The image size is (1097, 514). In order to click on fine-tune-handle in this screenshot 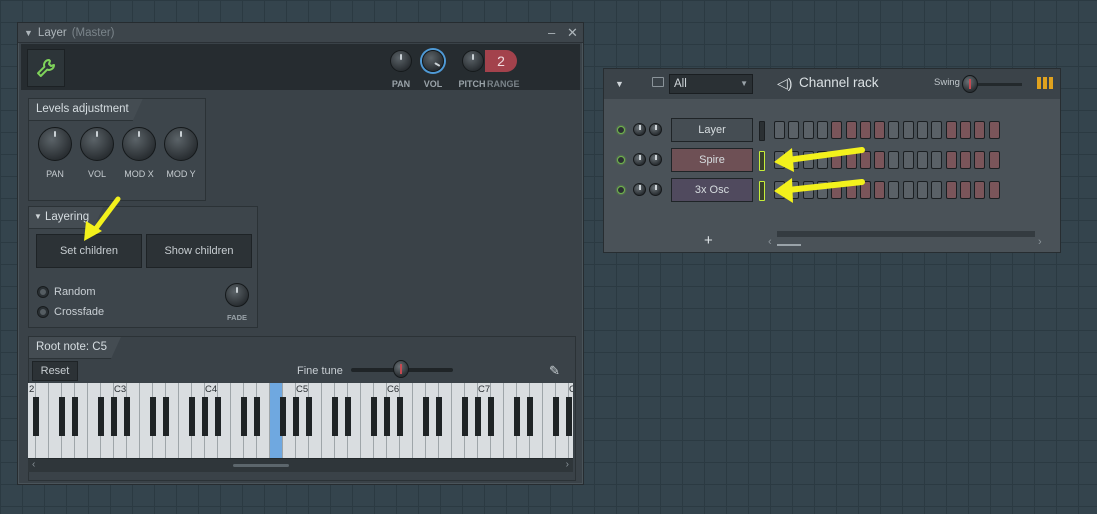, I will do `click(401, 369)`.